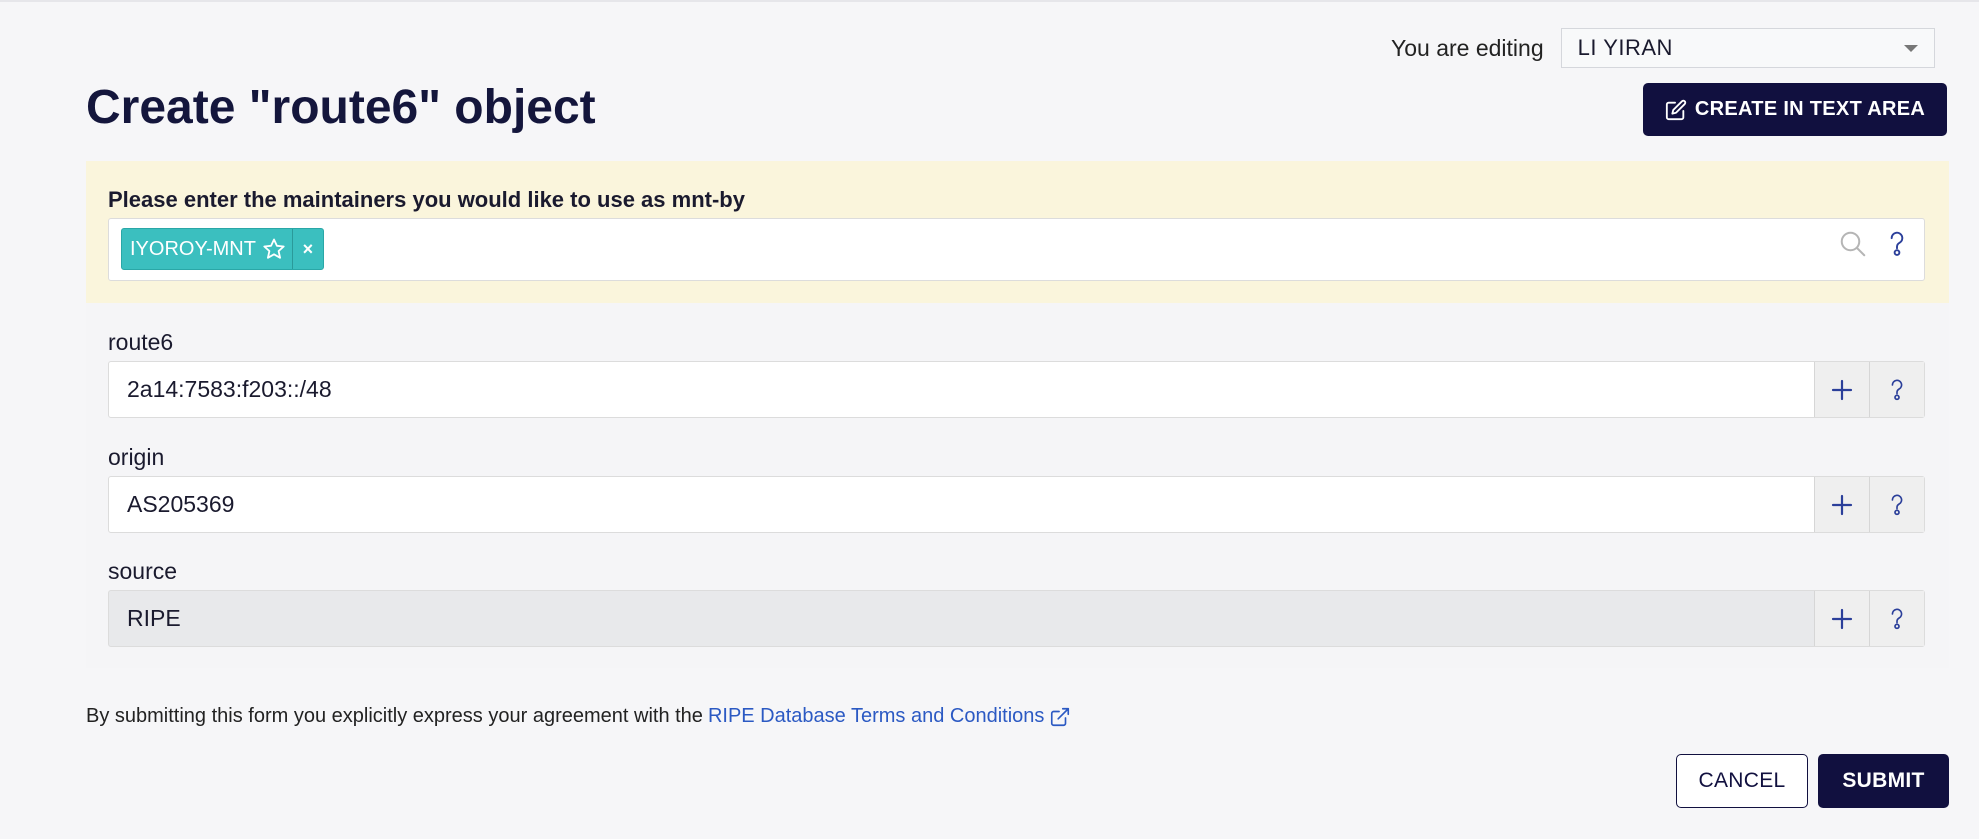 The width and height of the screenshot is (1979, 839). Describe the element at coordinates (1060, 716) in the screenshot. I see `external-link-icon` at that location.